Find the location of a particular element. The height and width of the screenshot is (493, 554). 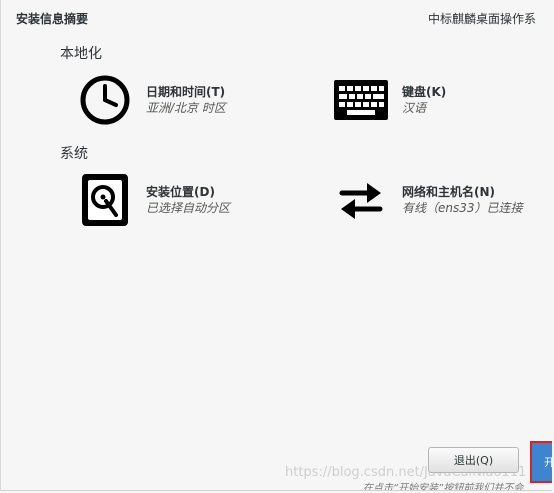

spoke-datetime-name: 日期和时间(T) is located at coordinates (186, 92).